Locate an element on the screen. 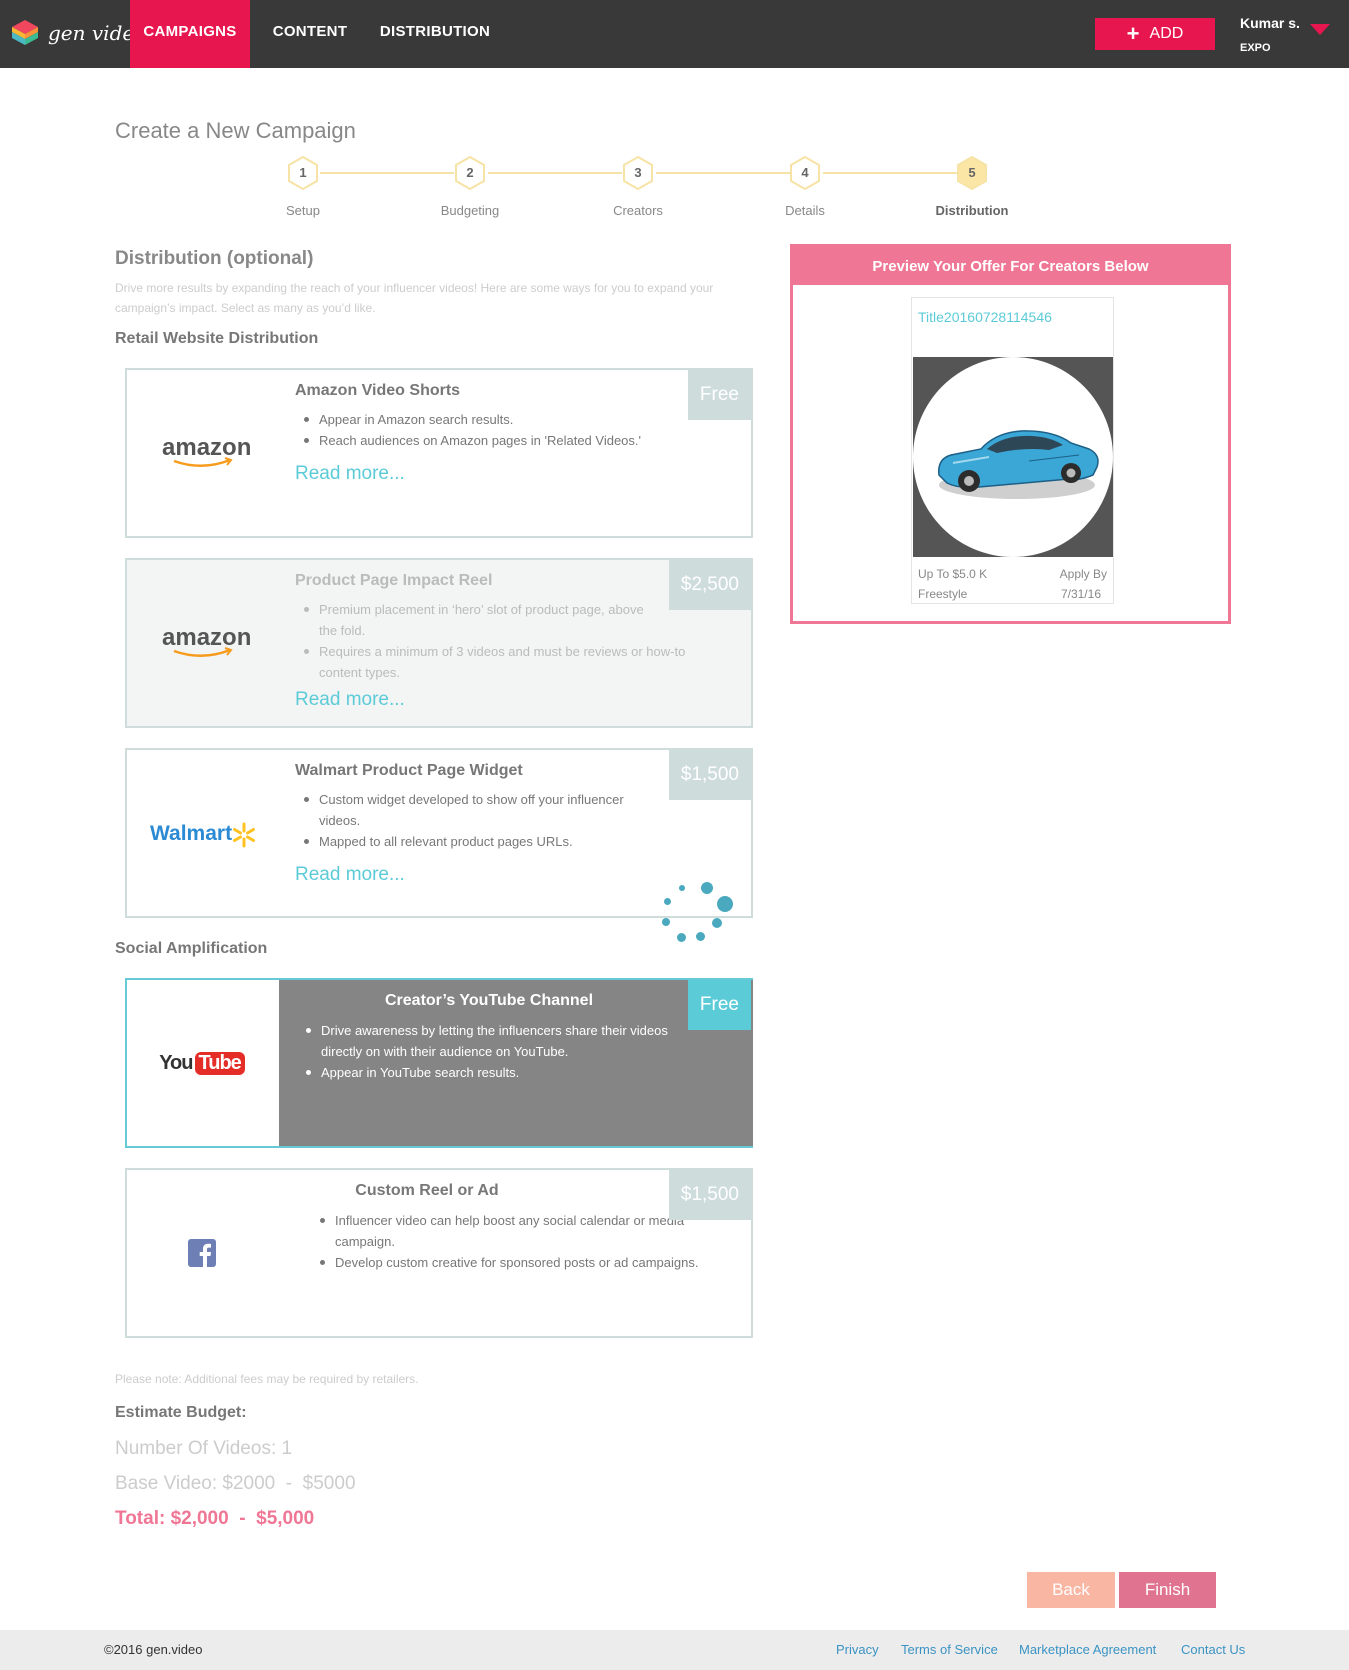  step-number: 5 is located at coordinates (972, 172).